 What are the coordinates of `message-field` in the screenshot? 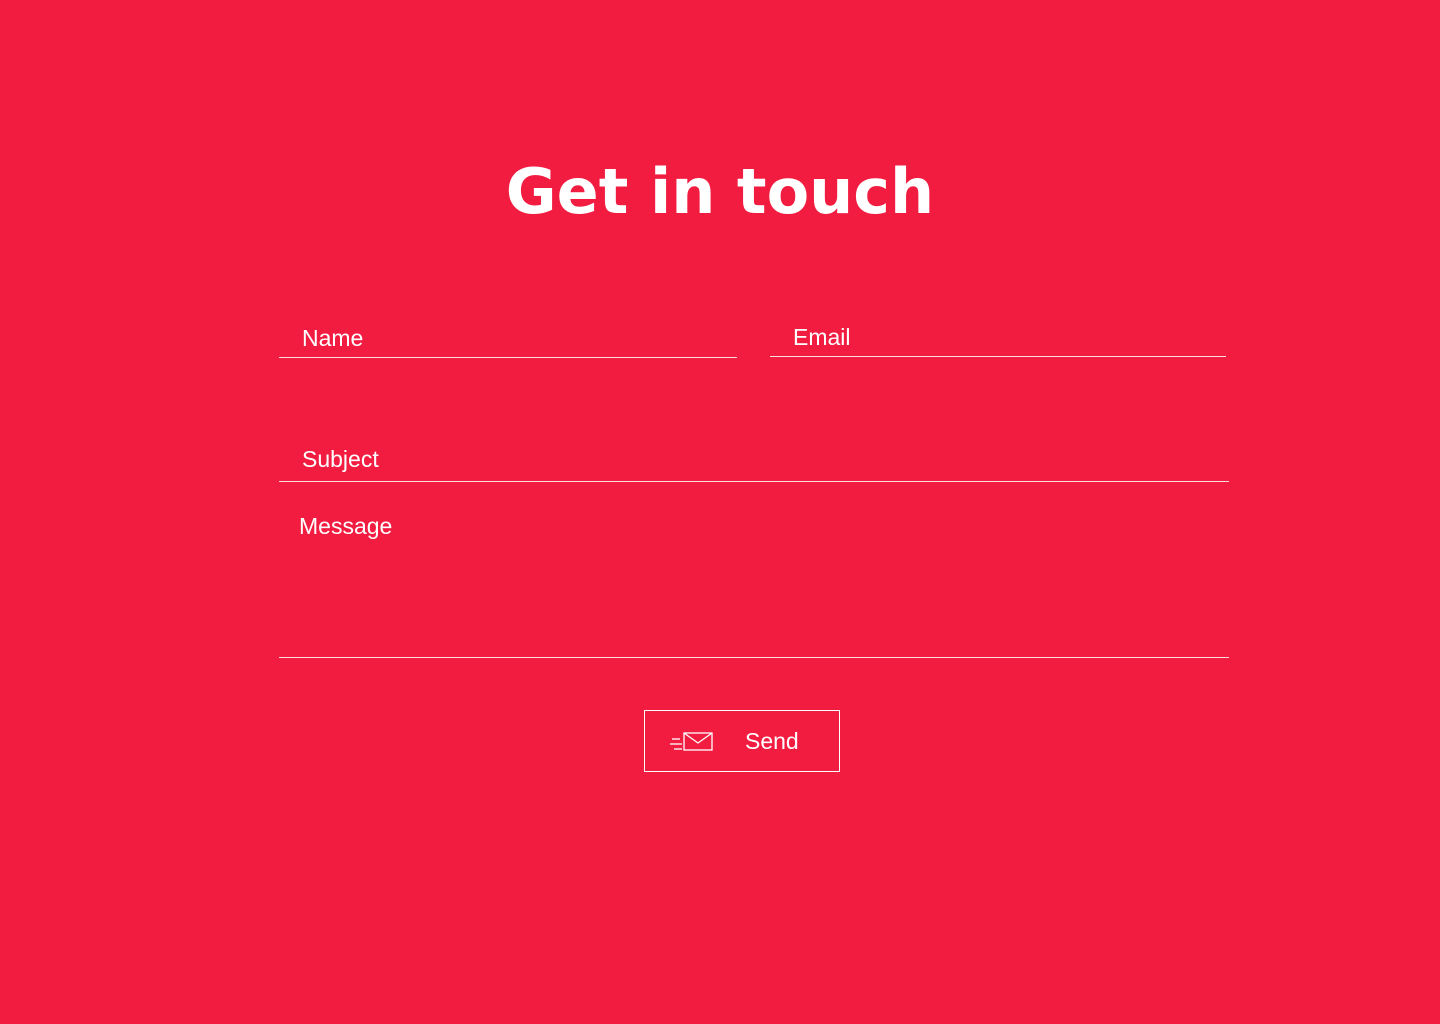 It's located at (754, 583).